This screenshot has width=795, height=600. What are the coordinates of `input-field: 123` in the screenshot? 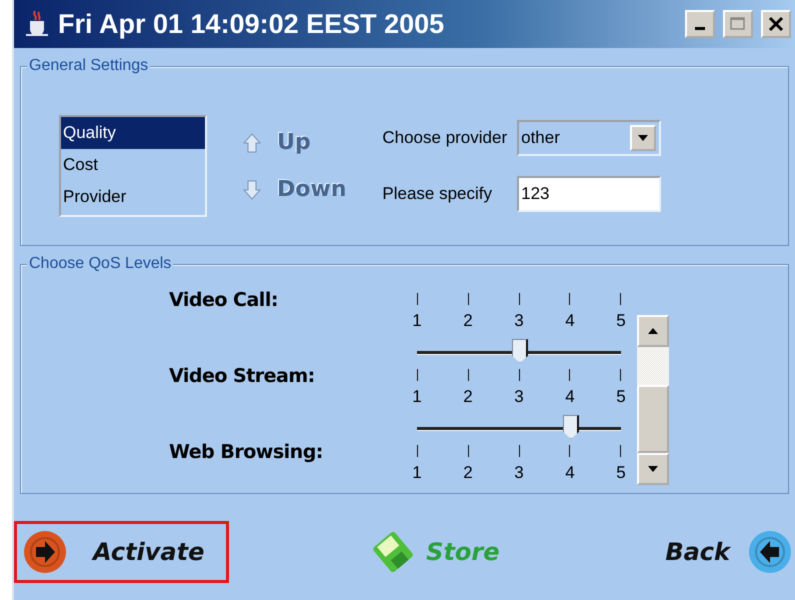 It's located at (589, 194).